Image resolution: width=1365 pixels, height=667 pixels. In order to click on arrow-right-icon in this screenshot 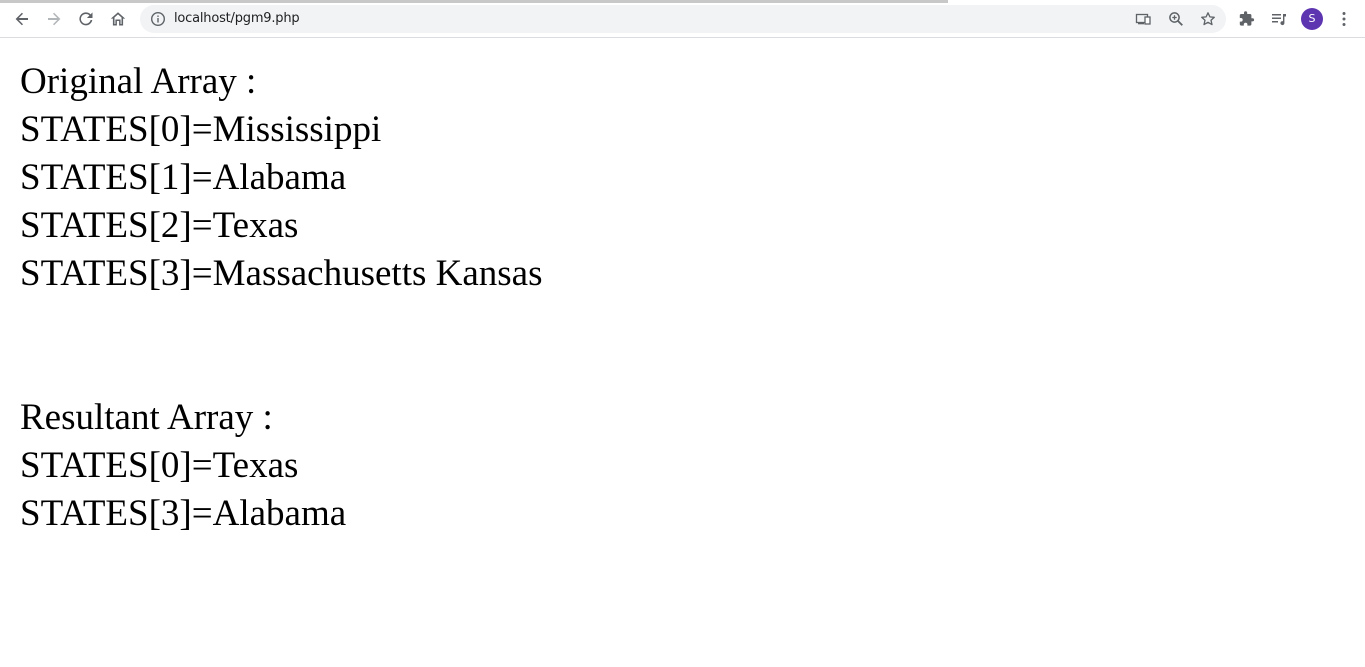, I will do `click(54, 19)`.